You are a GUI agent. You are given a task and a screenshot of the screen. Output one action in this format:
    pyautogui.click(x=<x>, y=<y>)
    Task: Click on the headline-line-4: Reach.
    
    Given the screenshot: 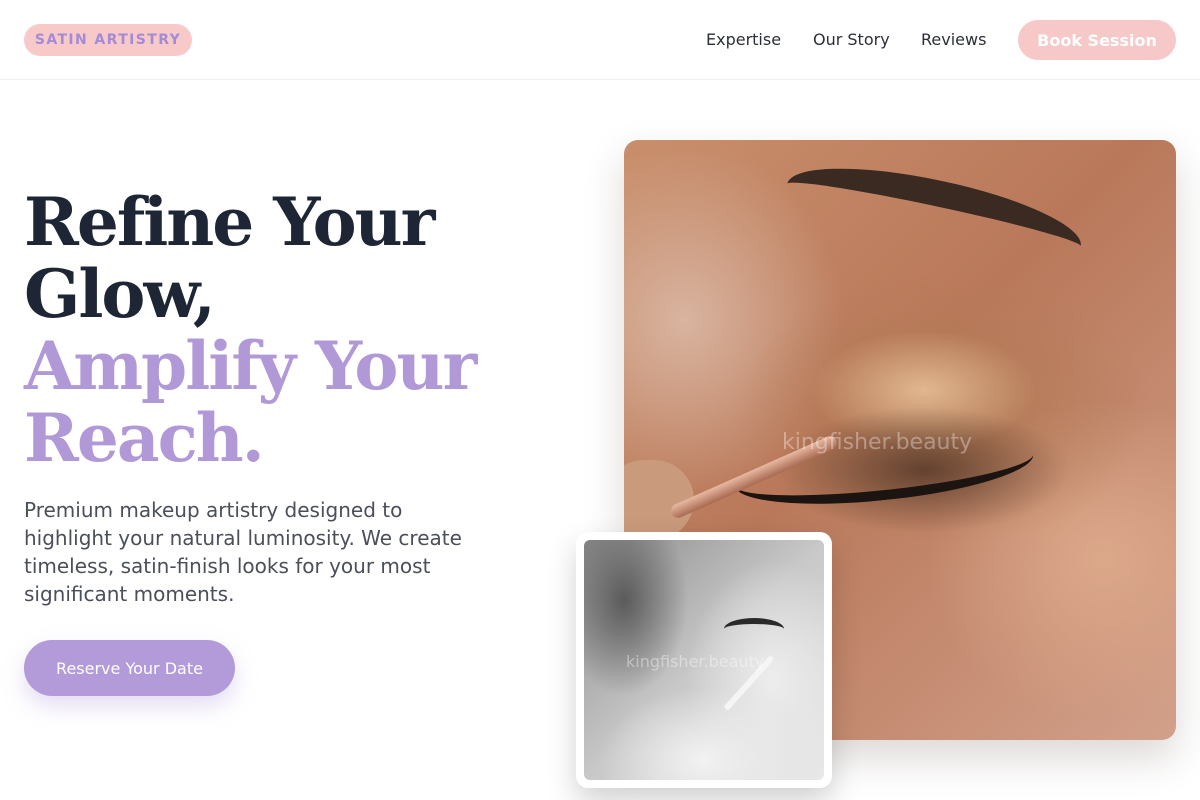 What is the action you would take?
    pyautogui.click(x=144, y=438)
    